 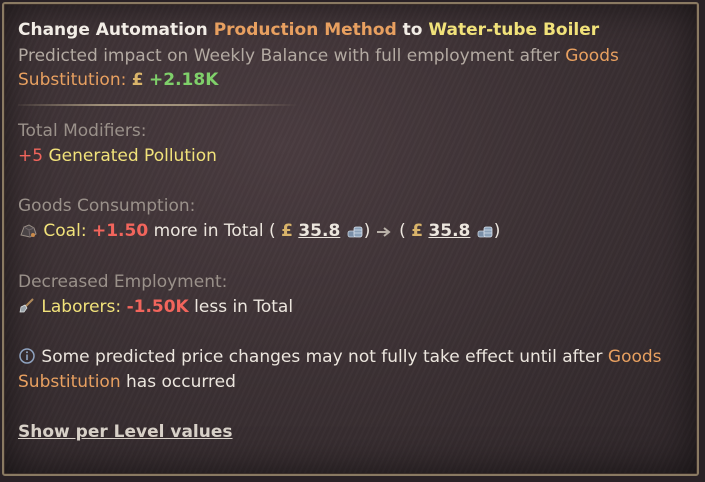 What do you see at coordinates (385, 234) in the screenshot?
I see `arrow-right-icon` at bounding box center [385, 234].